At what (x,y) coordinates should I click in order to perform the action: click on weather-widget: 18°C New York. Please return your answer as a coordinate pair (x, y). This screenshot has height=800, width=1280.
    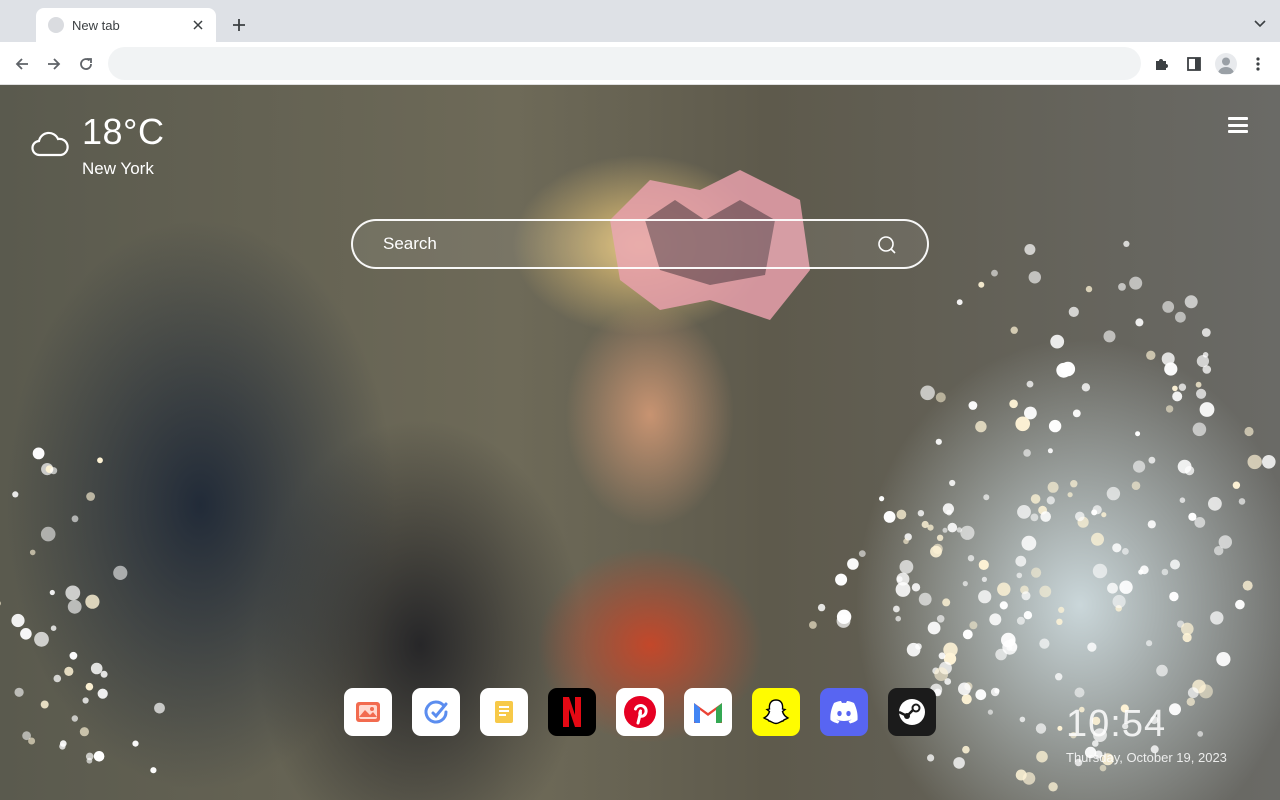
    Looking at the image, I should click on (97, 145).